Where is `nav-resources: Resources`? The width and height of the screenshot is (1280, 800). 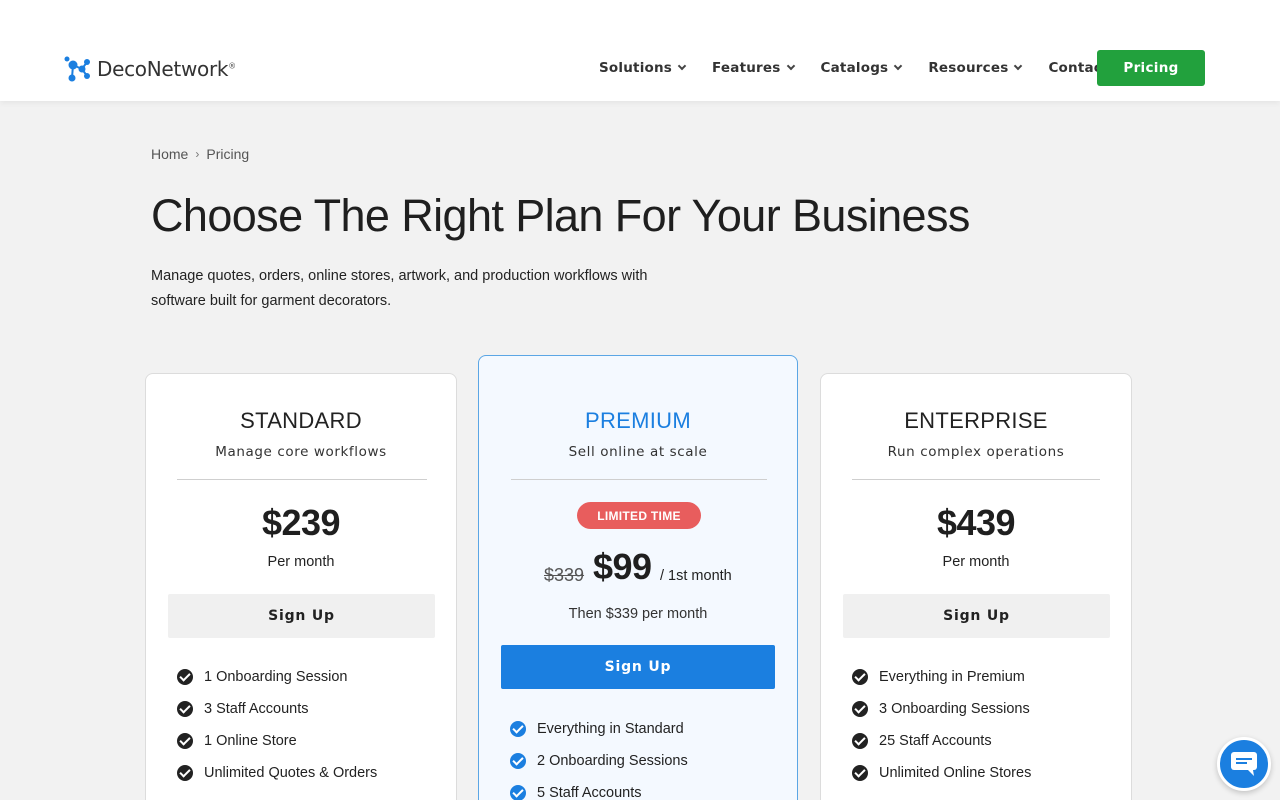 nav-resources: Resources is located at coordinates (975, 68).